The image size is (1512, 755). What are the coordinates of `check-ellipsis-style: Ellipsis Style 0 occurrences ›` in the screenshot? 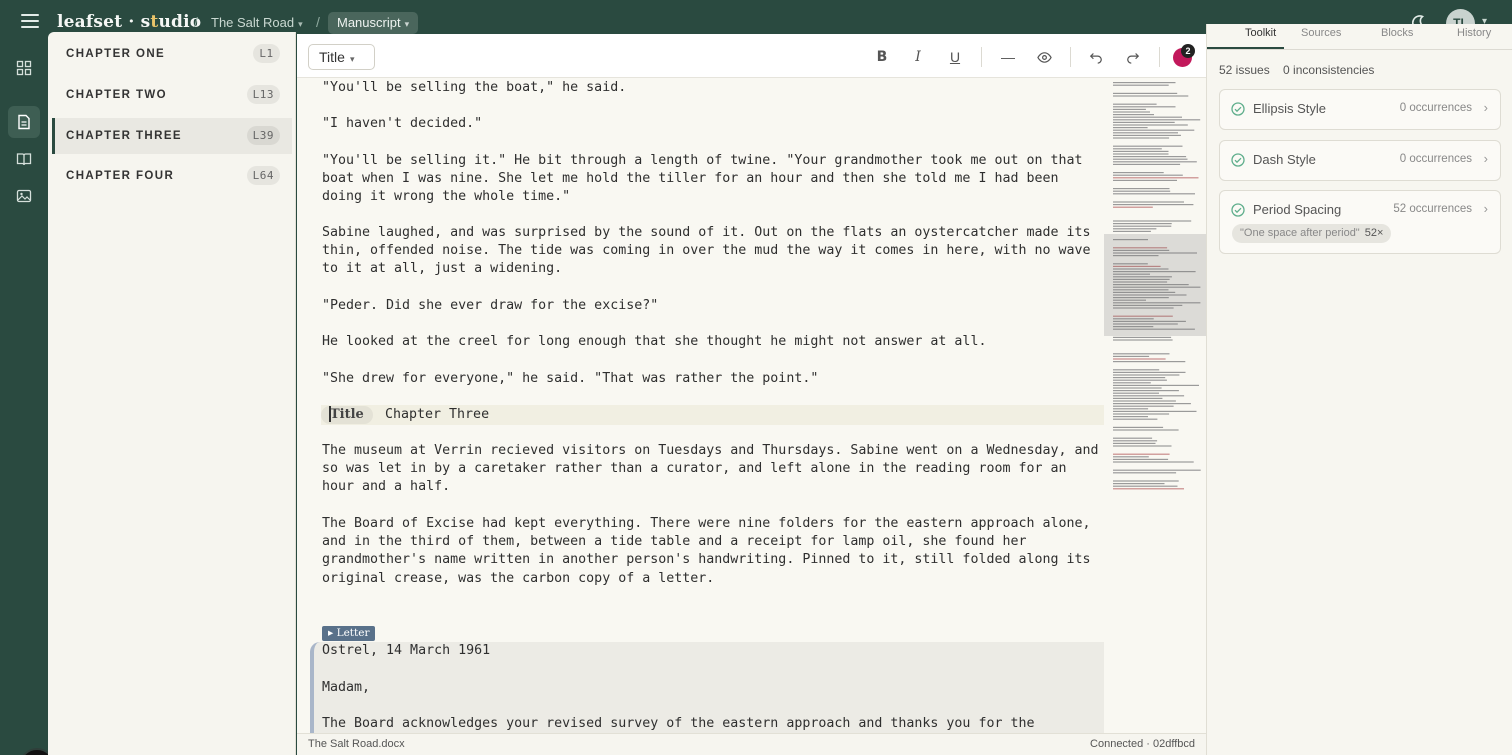 It's located at (1360, 109).